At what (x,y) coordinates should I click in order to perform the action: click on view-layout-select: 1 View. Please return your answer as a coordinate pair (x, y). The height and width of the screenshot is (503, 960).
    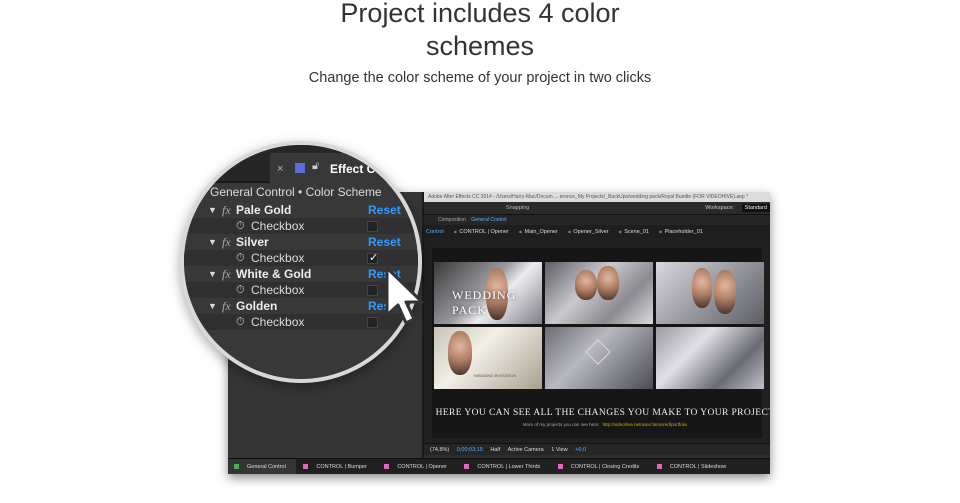
    Looking at the image, I should click on (559, 449).